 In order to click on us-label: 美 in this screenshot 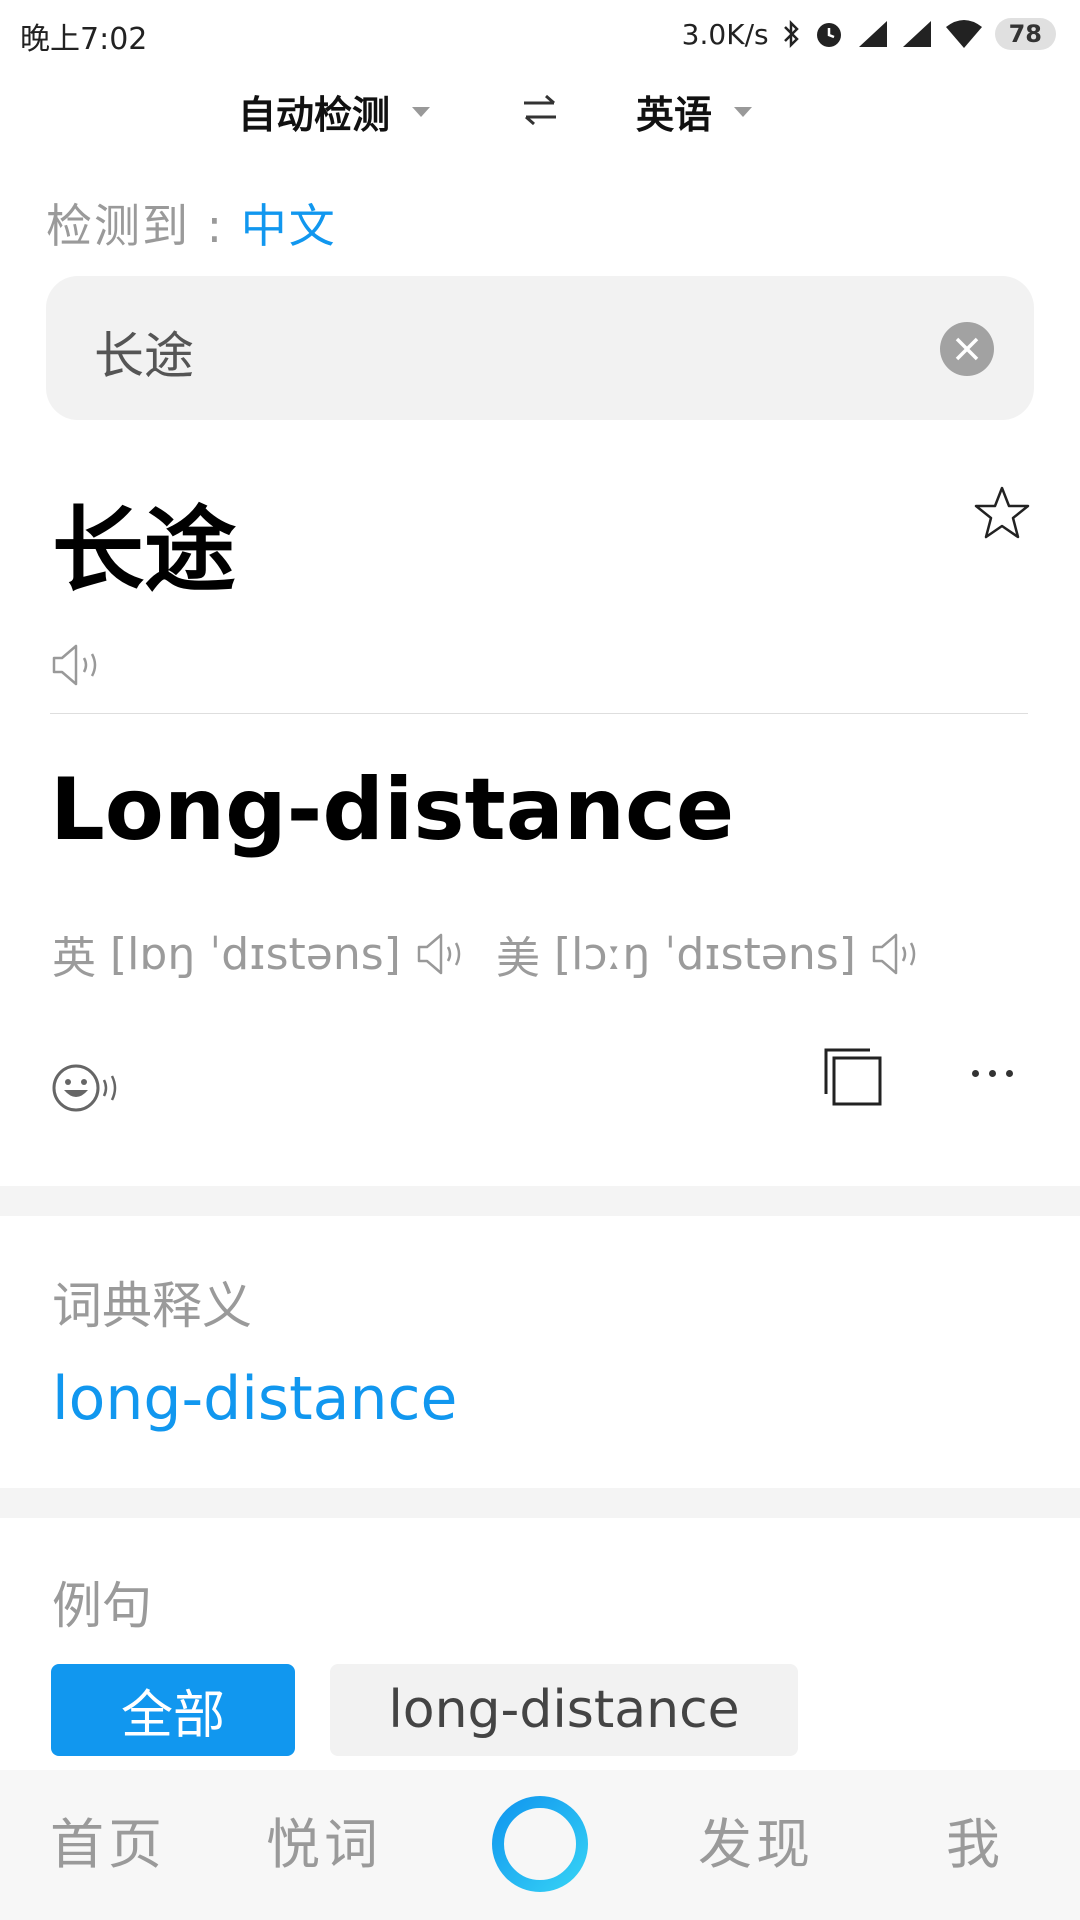, I will do `click(518, 958)`.